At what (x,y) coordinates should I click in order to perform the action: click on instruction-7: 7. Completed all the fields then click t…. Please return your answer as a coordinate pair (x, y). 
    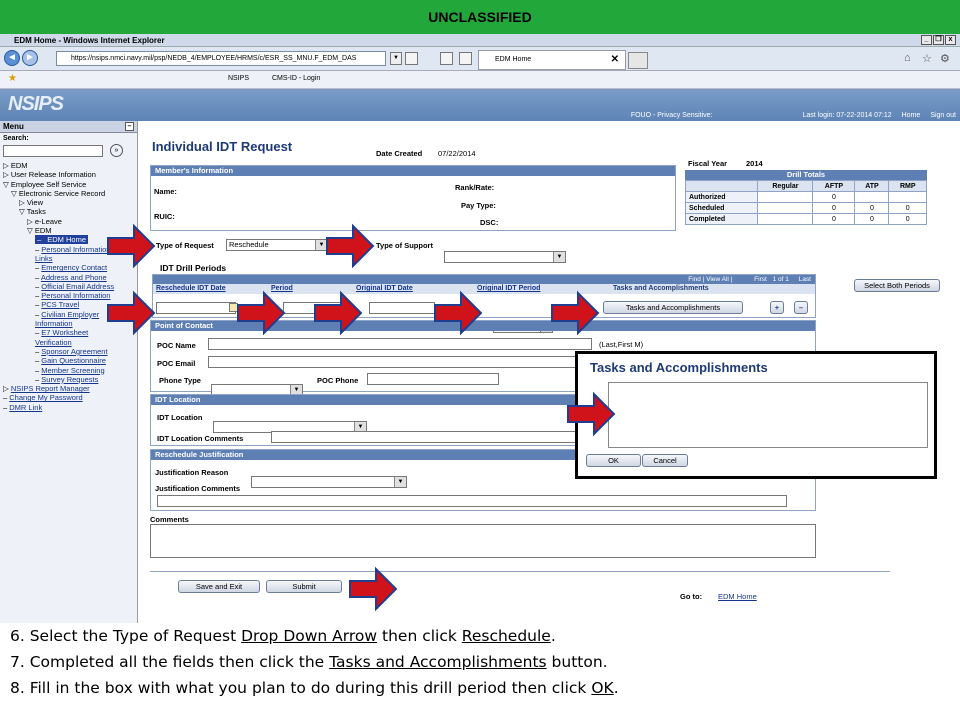
    Looking at the image, I should click on (309, 662).